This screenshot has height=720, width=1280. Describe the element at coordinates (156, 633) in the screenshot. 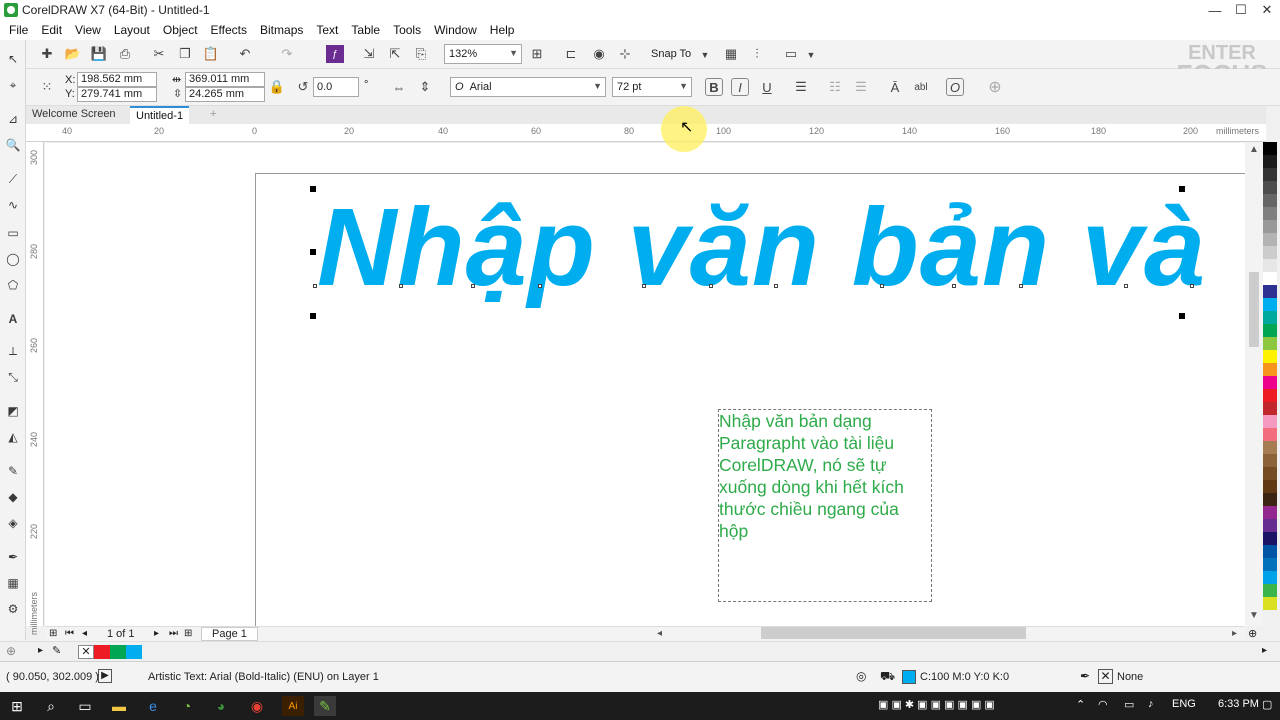

I see `next-page-icon: ▸` at that location.